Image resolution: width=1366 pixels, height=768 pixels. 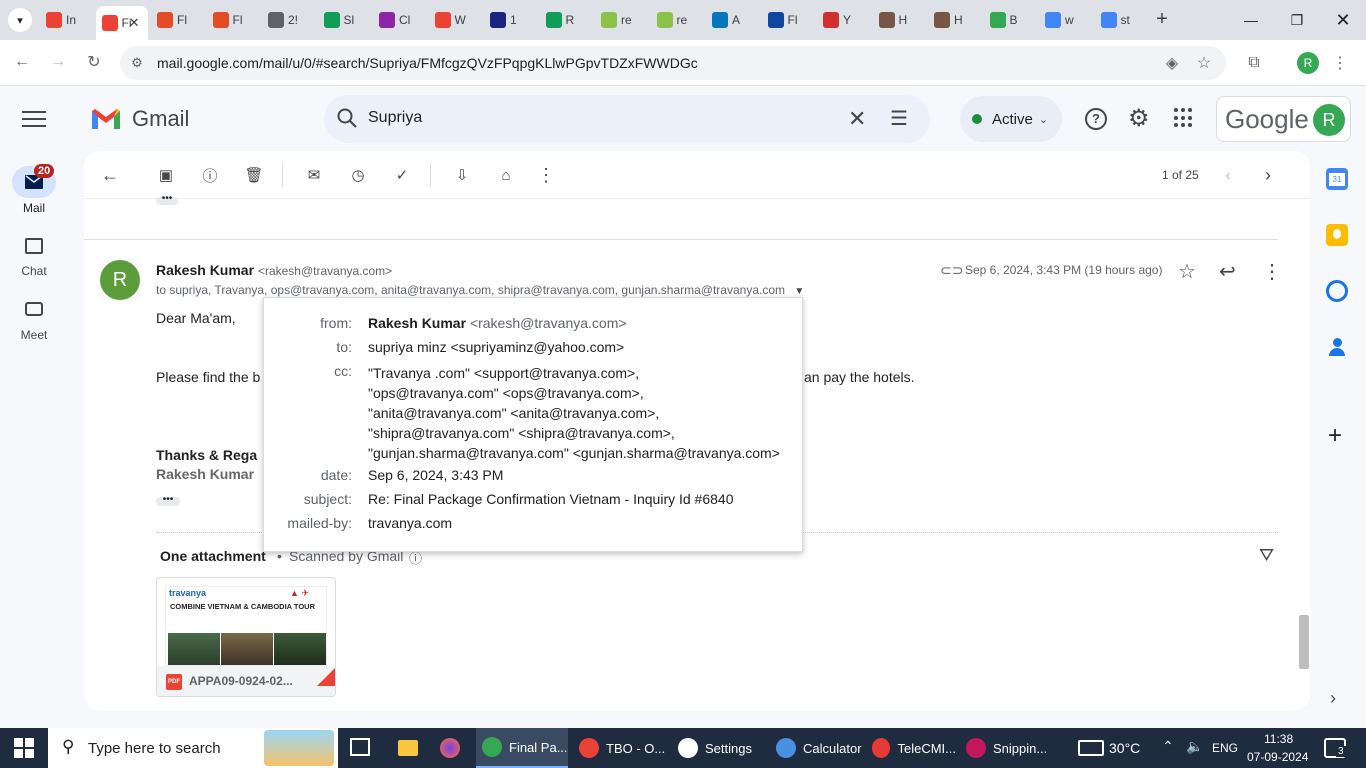 What do you see at coordinates (506, 175) in the screenshot?
I see `label-icon: ⌂` at bounding box center [506, 175].